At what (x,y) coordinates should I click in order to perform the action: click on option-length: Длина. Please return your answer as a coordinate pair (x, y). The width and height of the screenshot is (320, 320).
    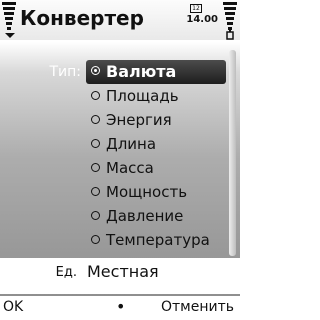
    Looking at the image, I should click on (156, 144).